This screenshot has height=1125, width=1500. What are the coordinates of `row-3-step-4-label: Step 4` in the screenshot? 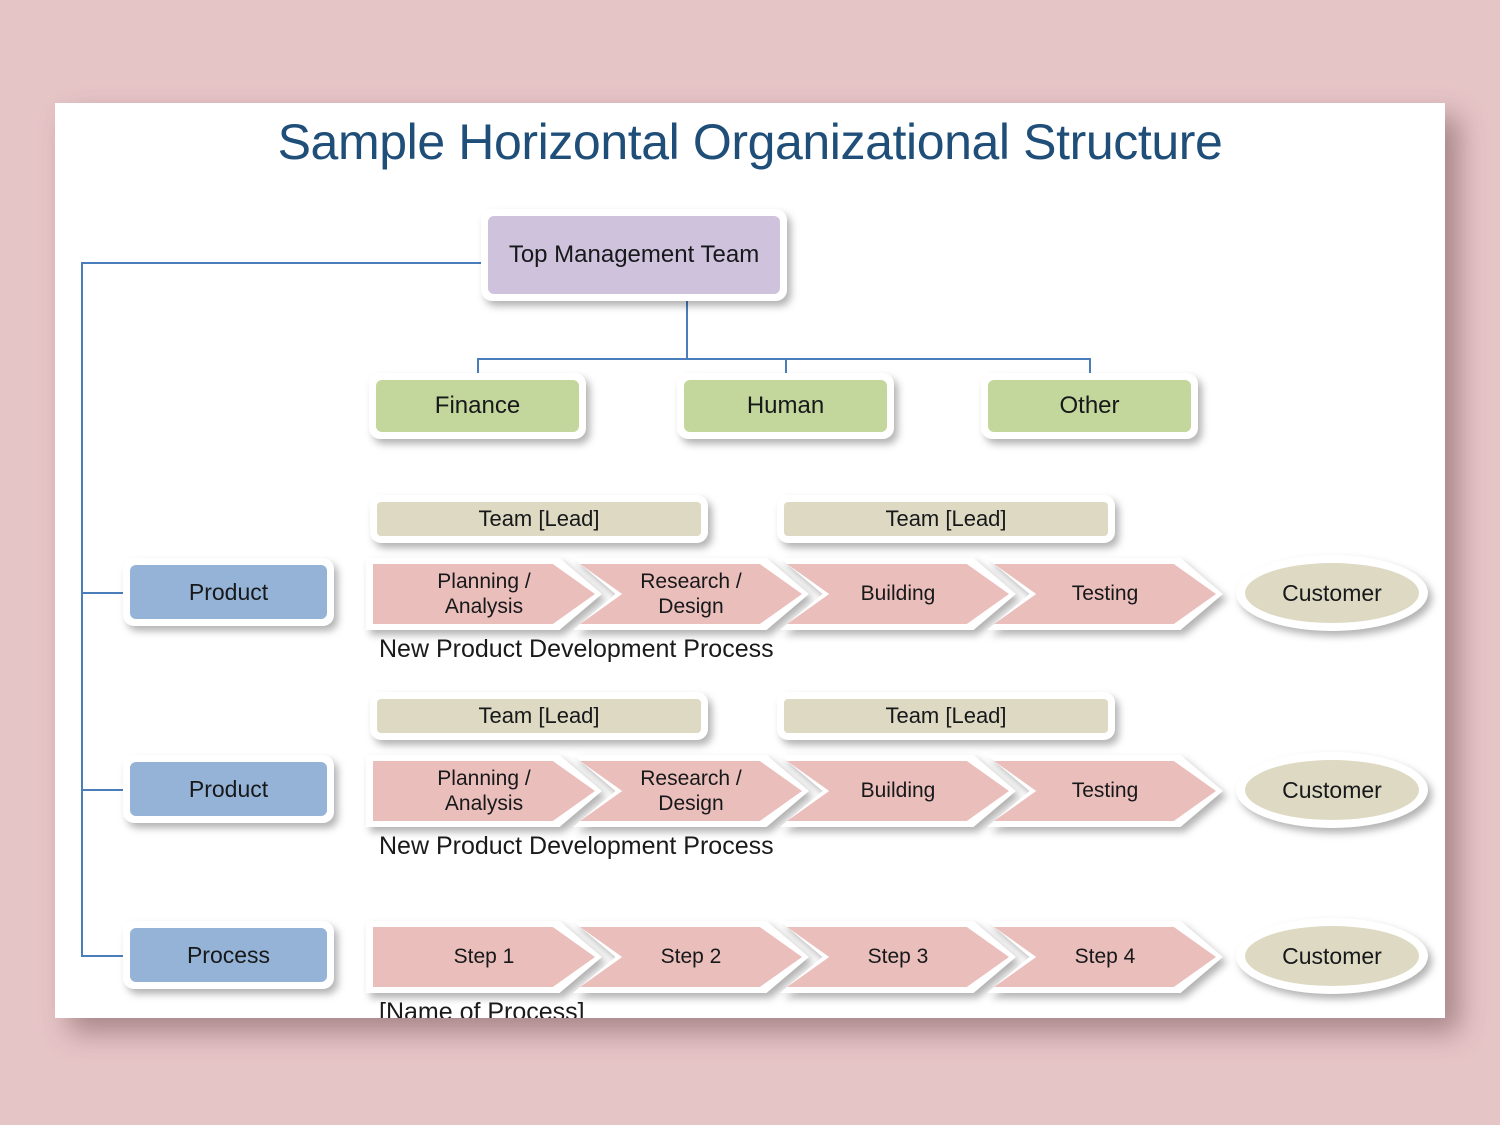 It's located at (1105, 957).